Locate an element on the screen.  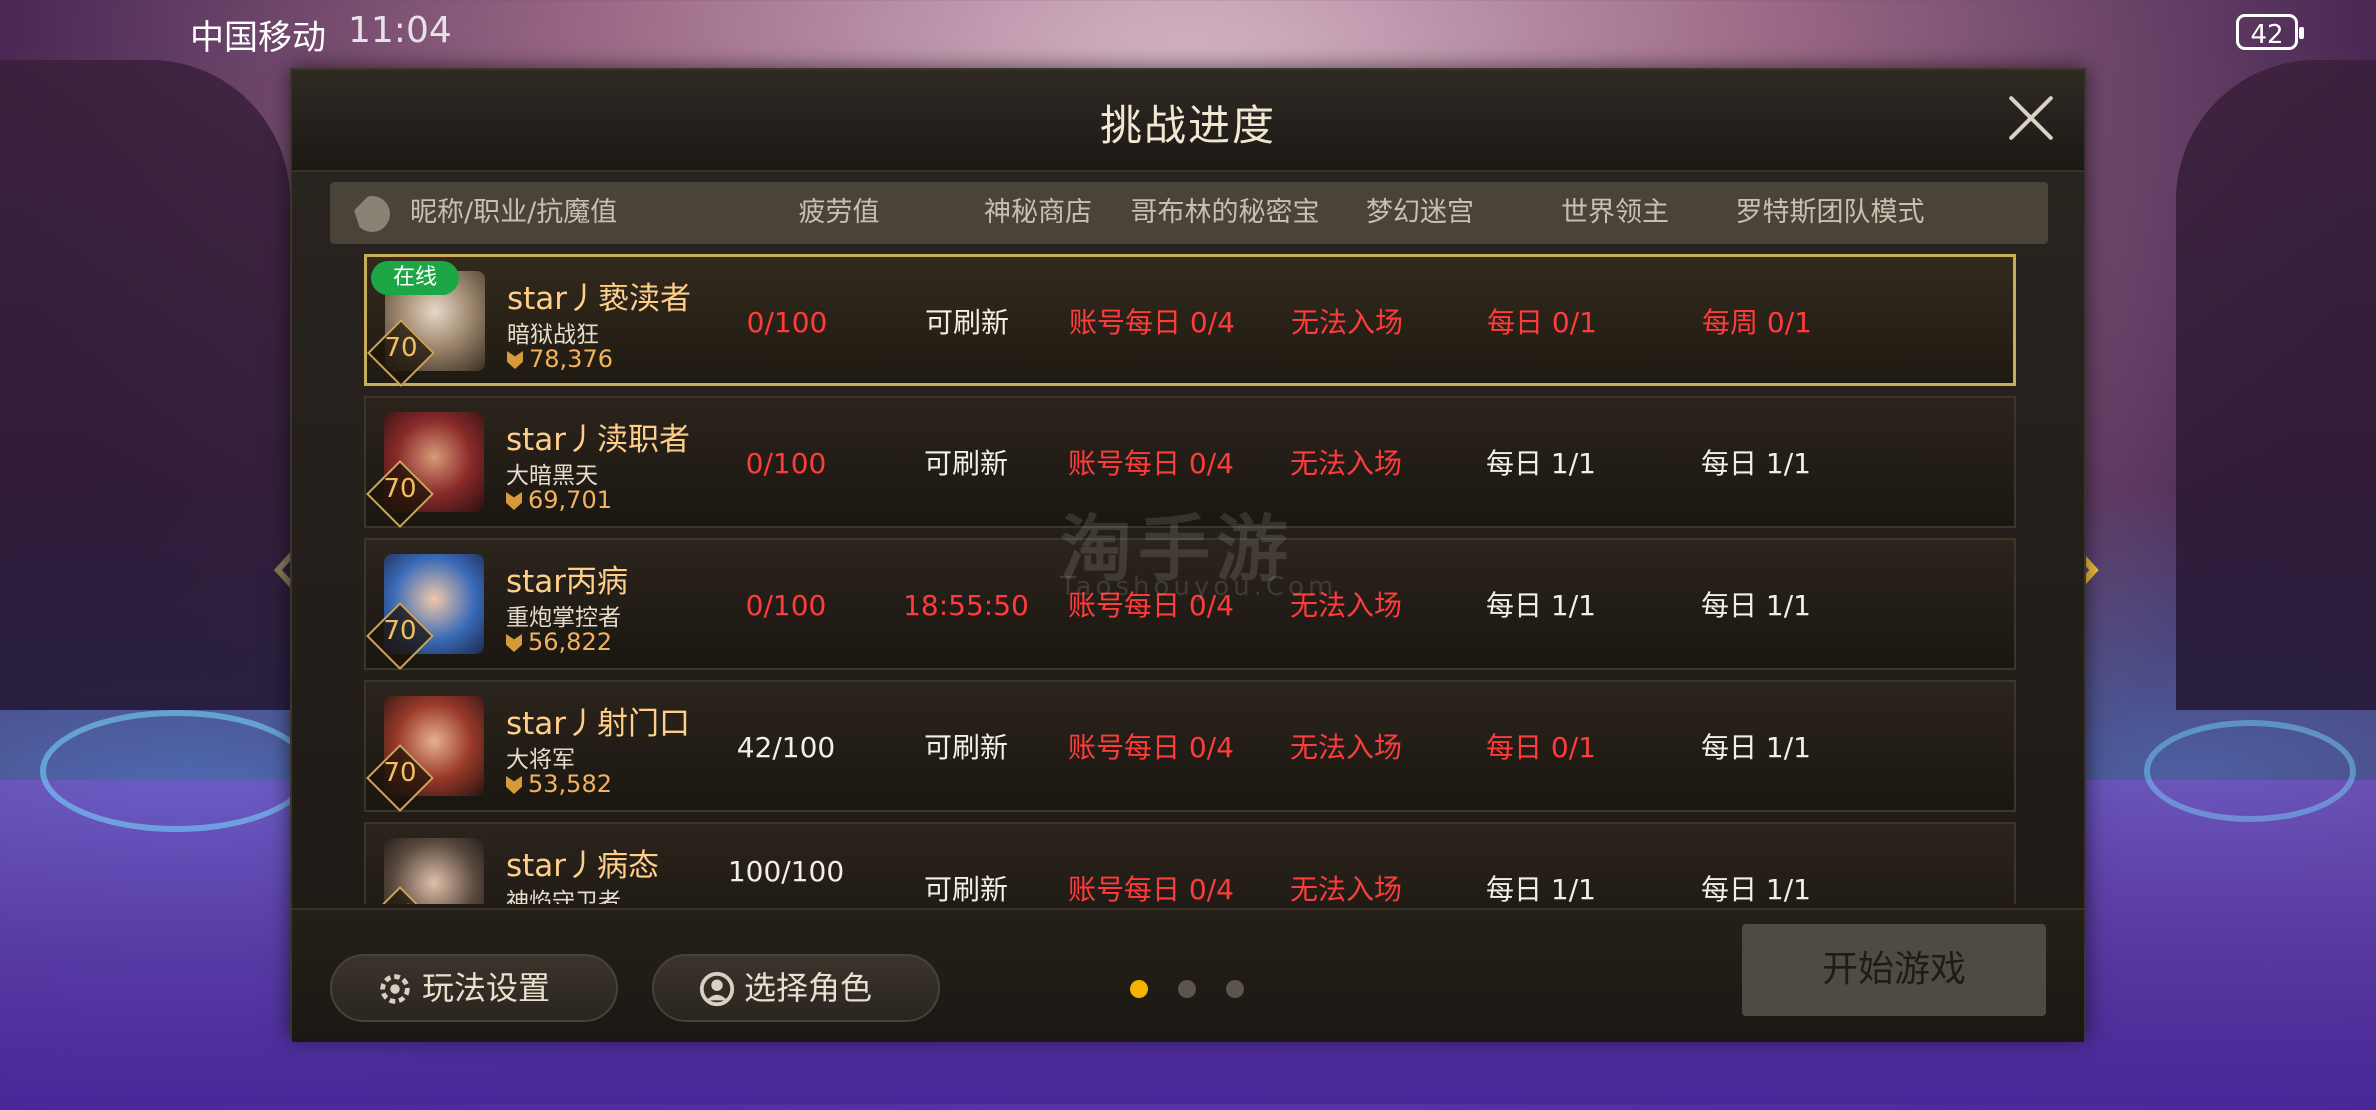
anti-magic-value: 78,376 is located at coordinates (560, 359).